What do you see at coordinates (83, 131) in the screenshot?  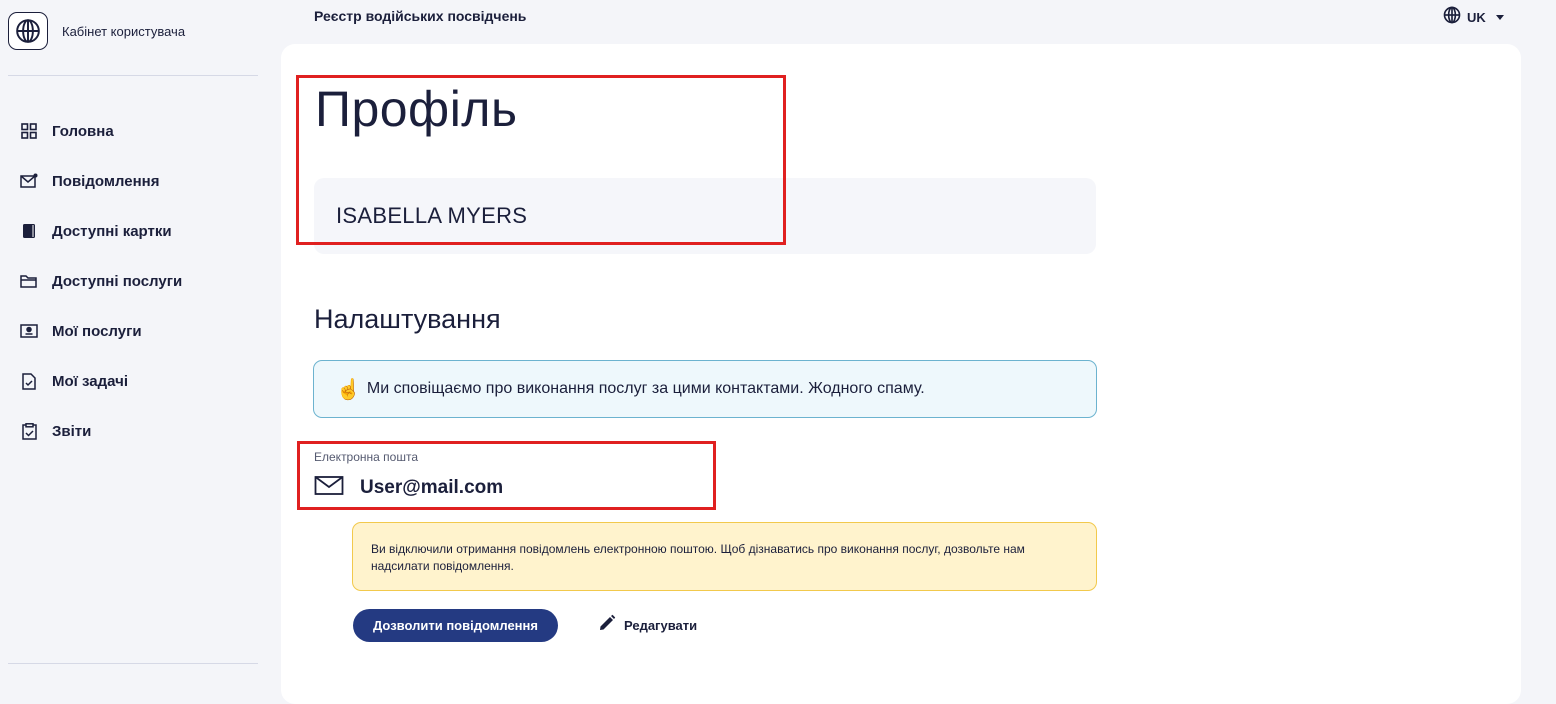 I see `sidebar-item-label: Головна` at bounding box center [83, 131].